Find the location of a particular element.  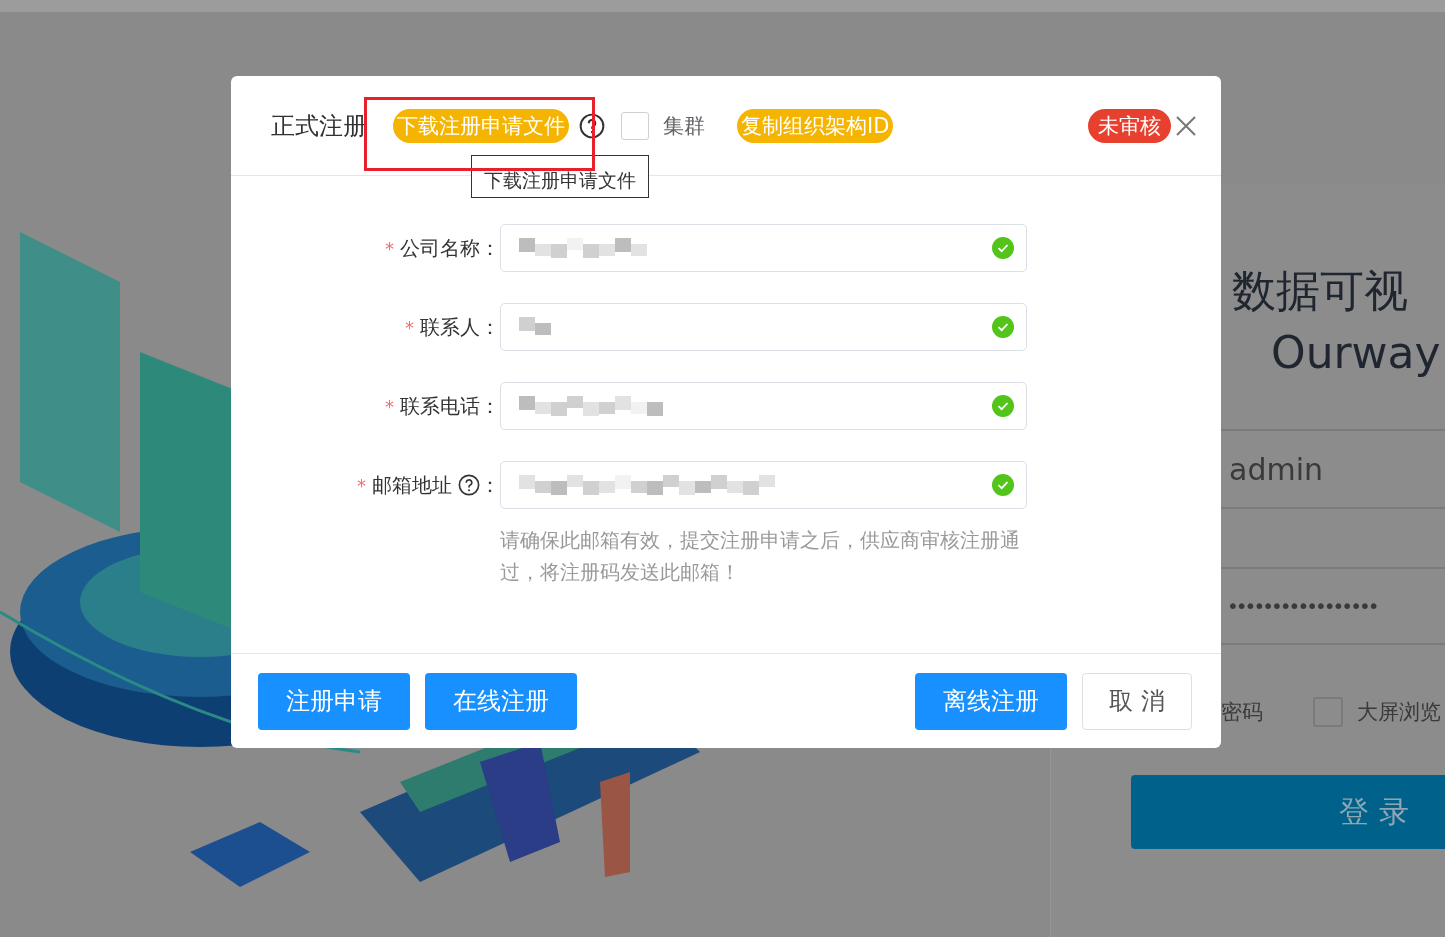

username-field: admin is located at coordinates (1272, 469).